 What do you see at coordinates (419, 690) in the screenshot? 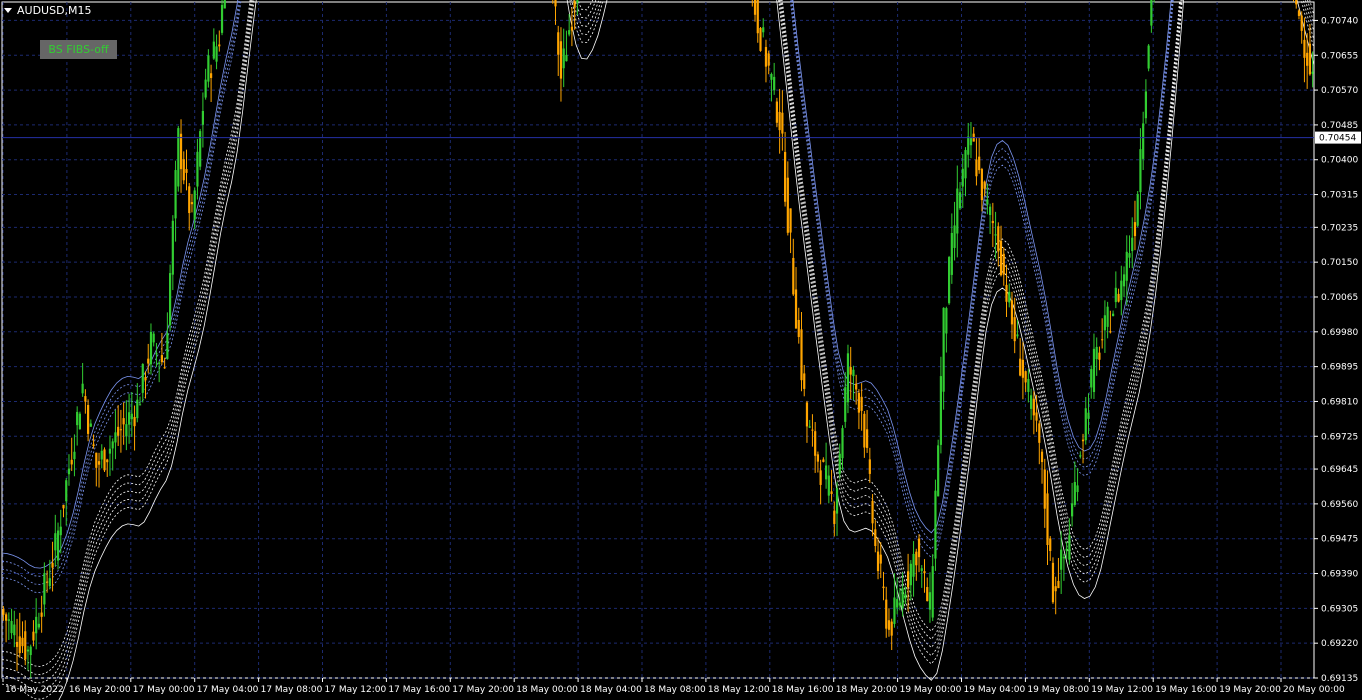
I see `x-tick-label: 17 May 16:00` at bounding box center [419, 690].